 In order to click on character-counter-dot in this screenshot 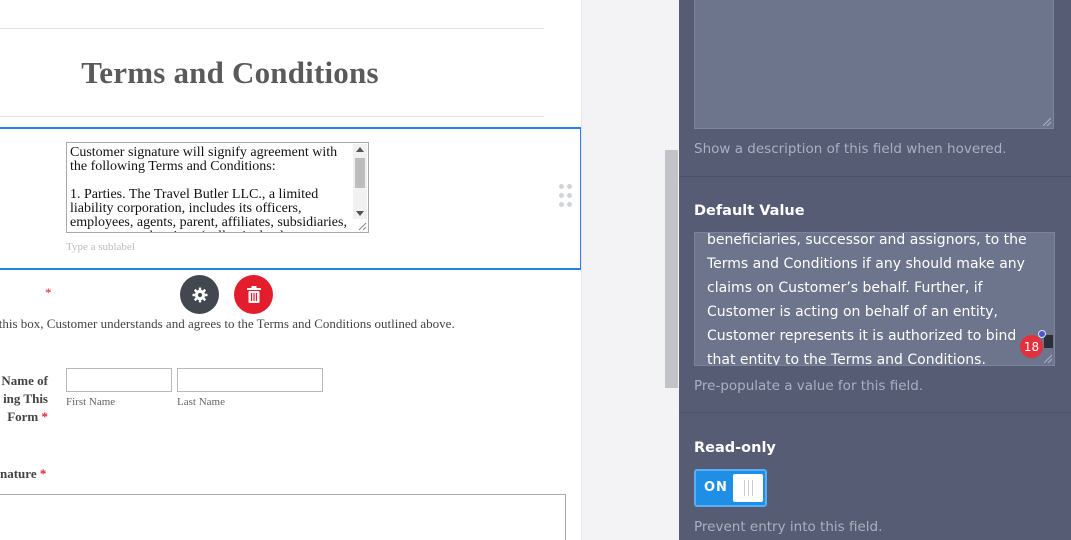, I will do `click(1042, 334)`.